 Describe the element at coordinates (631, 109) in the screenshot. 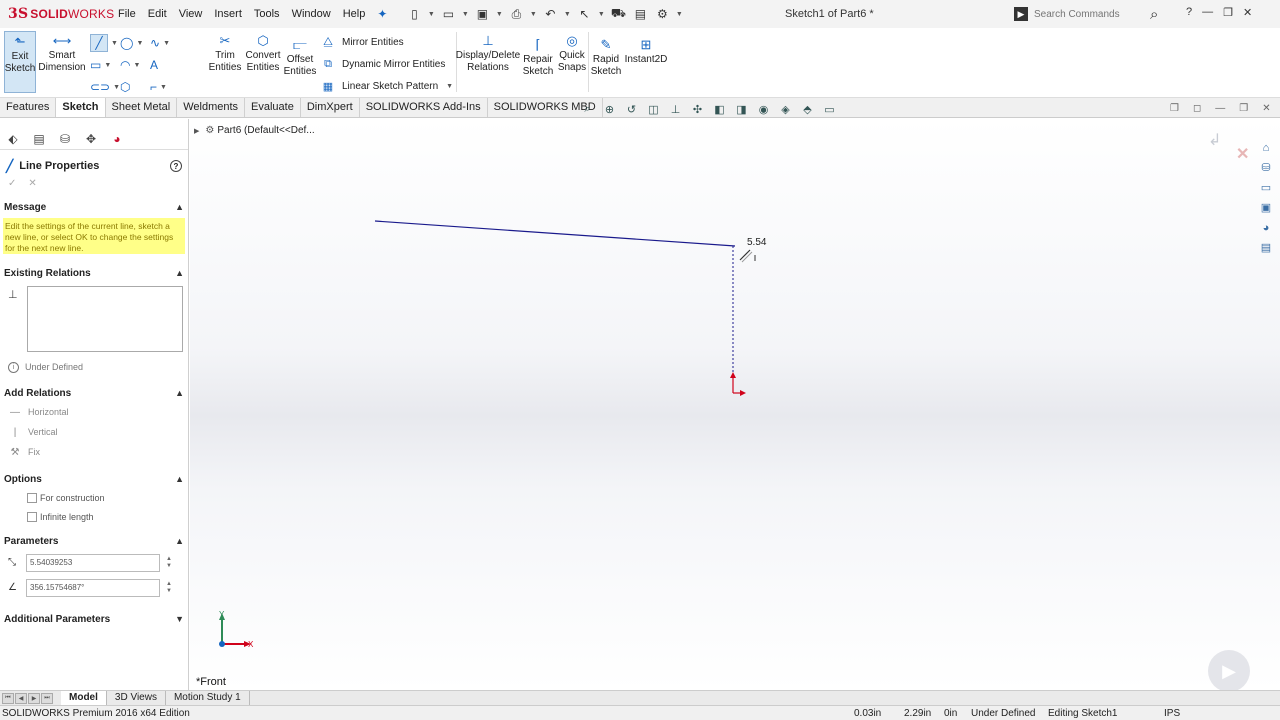

I see `previous-view-icon: ↺` at that location.